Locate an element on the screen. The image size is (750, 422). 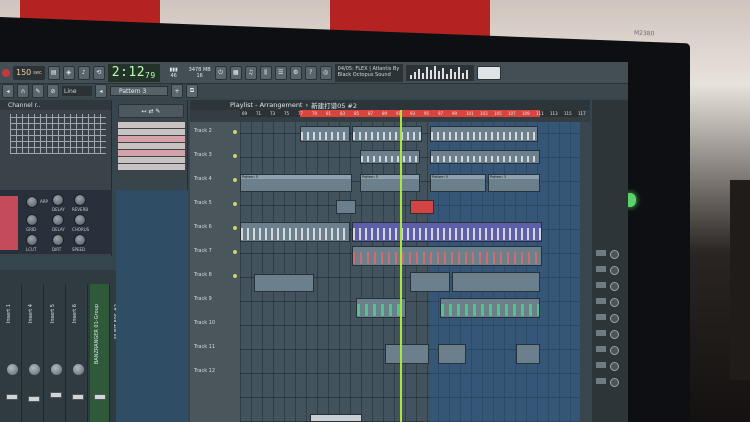
help-icon: ? is located at coordinates (310, 72).